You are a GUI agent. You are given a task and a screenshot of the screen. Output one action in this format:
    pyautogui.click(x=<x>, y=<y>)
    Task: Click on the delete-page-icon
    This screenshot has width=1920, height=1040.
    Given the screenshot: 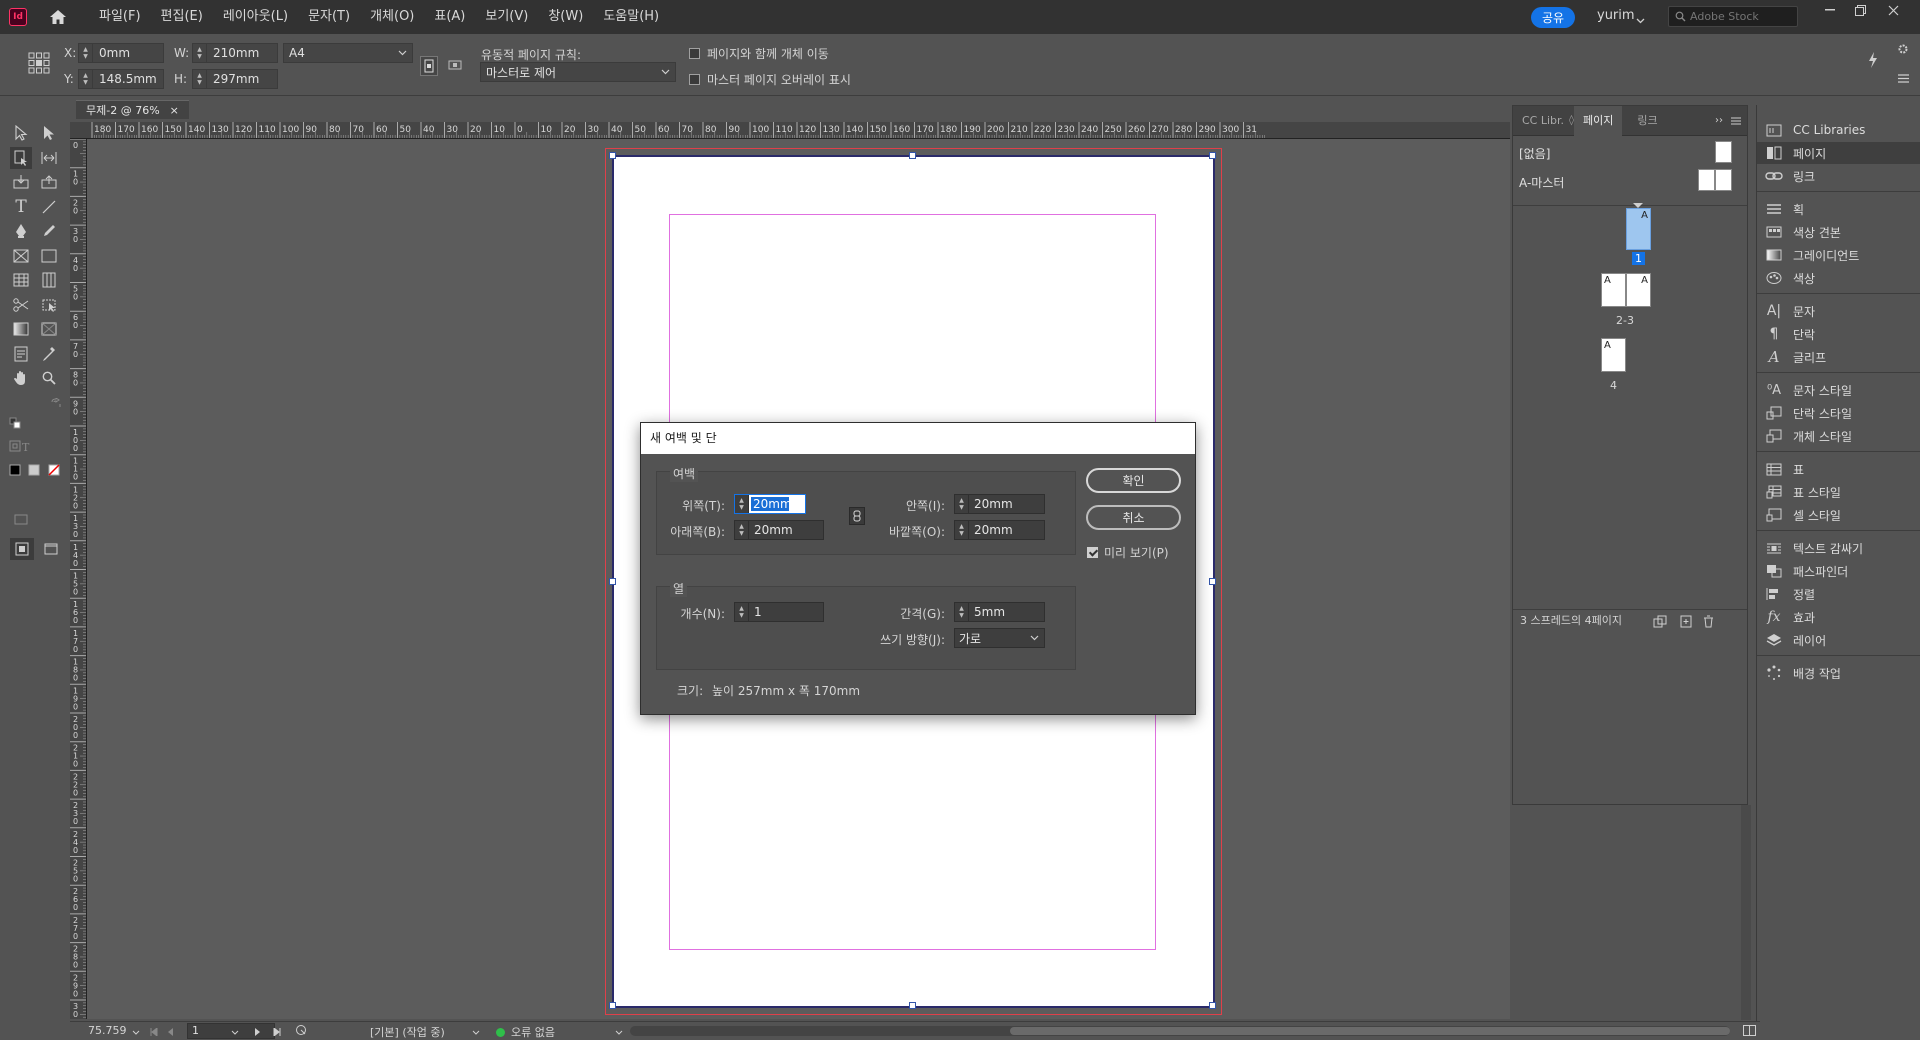 What is the action you would take?
    pyautogui.click(x=1708, y=625)
    